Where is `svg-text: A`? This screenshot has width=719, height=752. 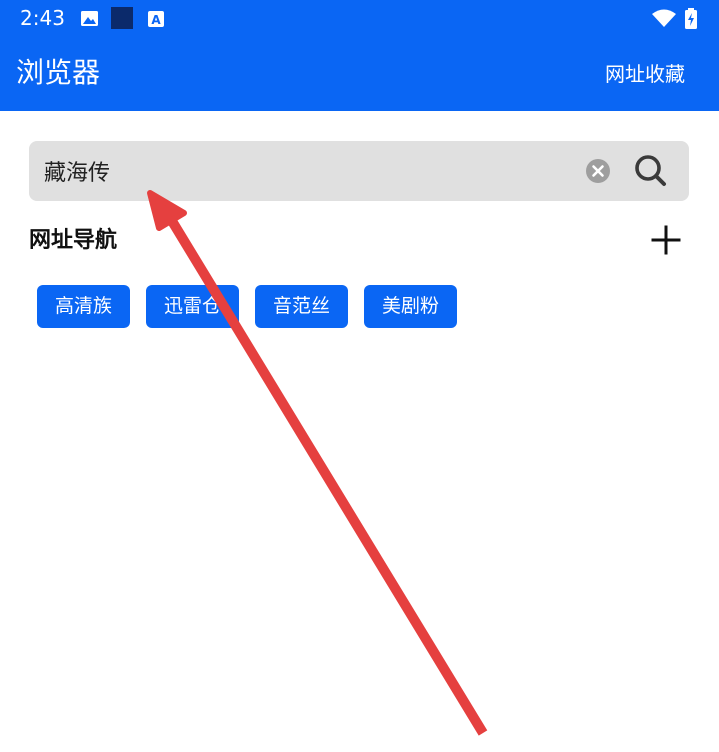
svg-text: A is located at coordinates (156, 20).